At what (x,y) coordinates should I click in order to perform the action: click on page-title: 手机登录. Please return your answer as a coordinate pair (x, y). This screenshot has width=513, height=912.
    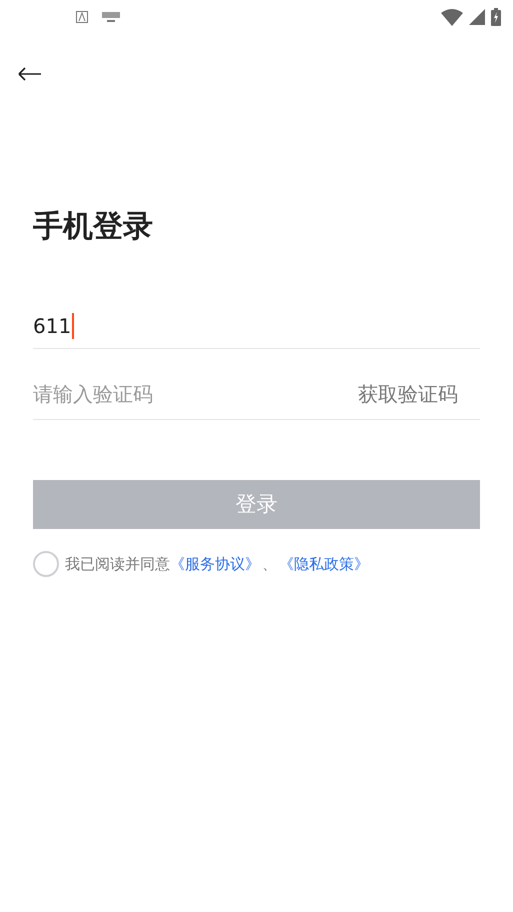
    Looking at the image, I should click on (93, 227).